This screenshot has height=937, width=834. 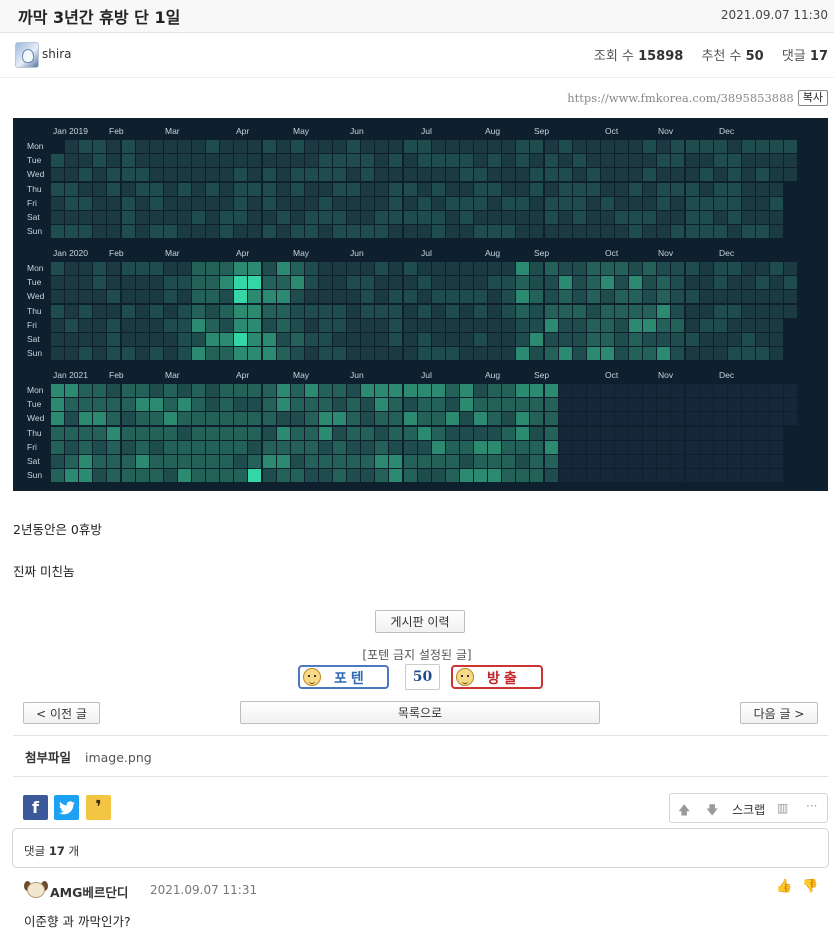 What do you see at coordinates (612, 131) in the screenshot?
I see `heatmap-month-label: Oct` at bounding box center [612, 131].